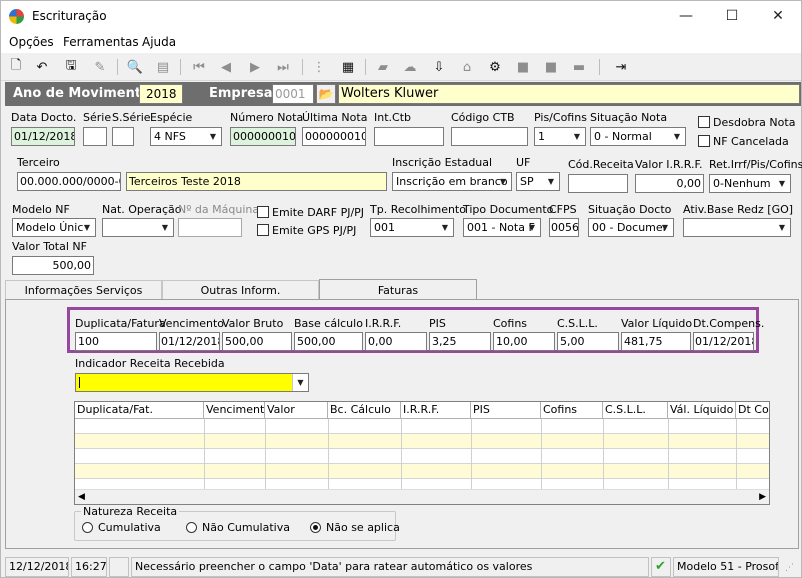 This screenshot has width=802, height=578. Describe the element at coordinates (283, 67) in the screenshot. I see `last-record-icon: ⏭` at that location.